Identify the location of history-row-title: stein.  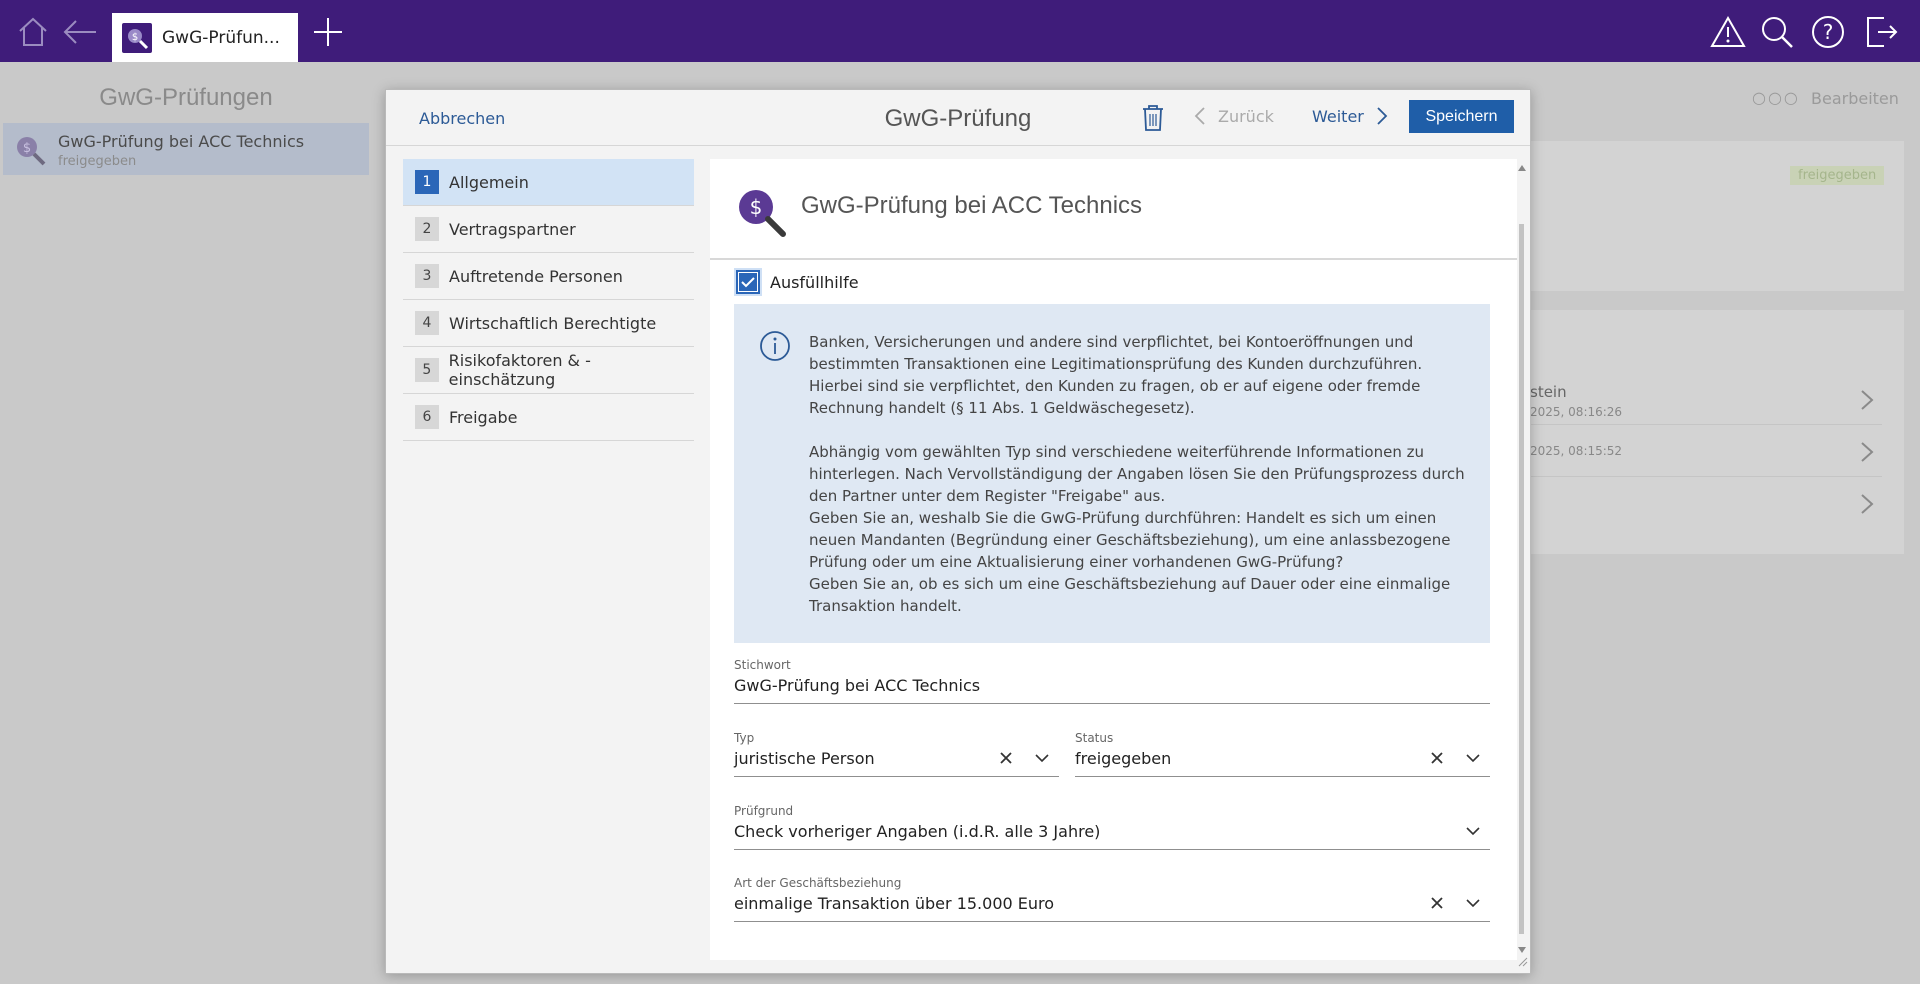
(1548, 392).